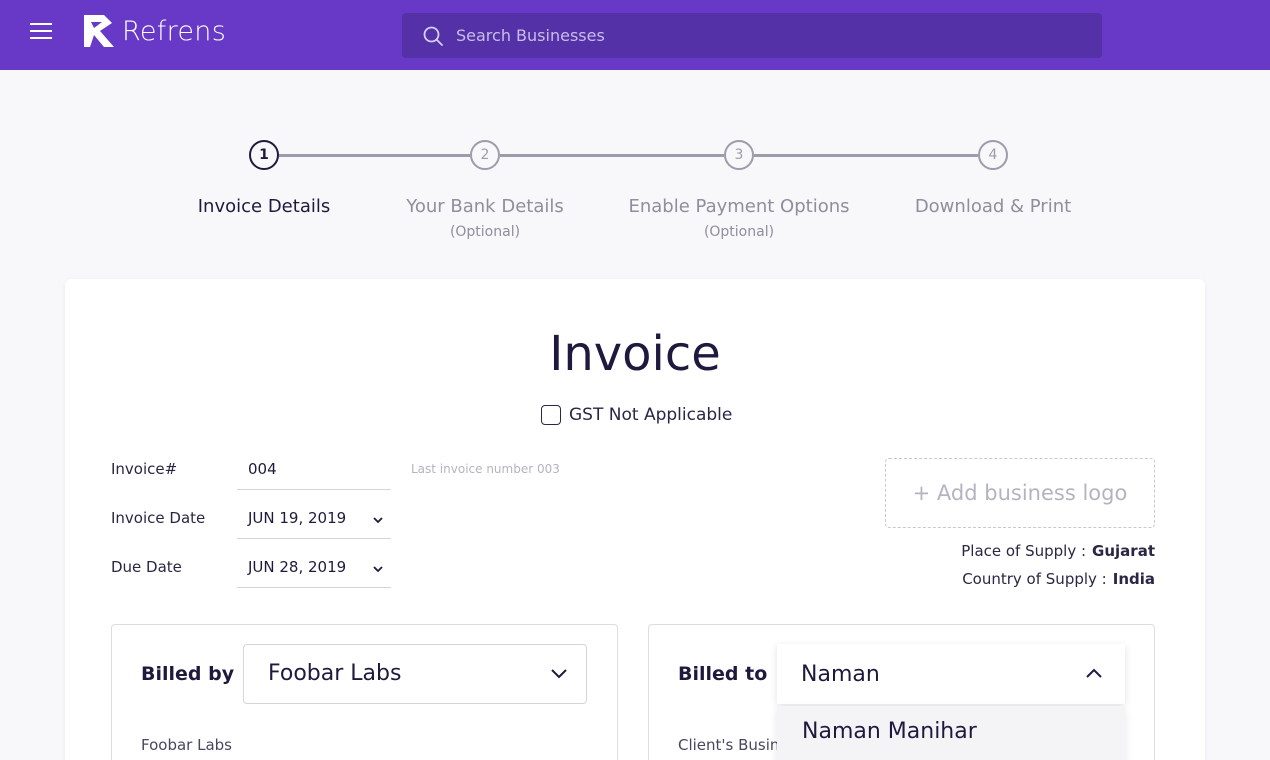  Describe the element at coordinates (1024, 551) in the screenshot. I see `place-of-supply-label: Place of Supply :` at that location.